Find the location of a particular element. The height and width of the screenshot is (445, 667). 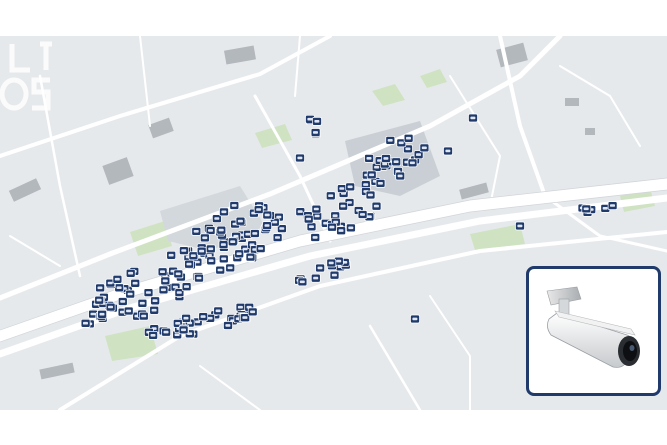

camera-product-card is located at coordinates (593, 331).